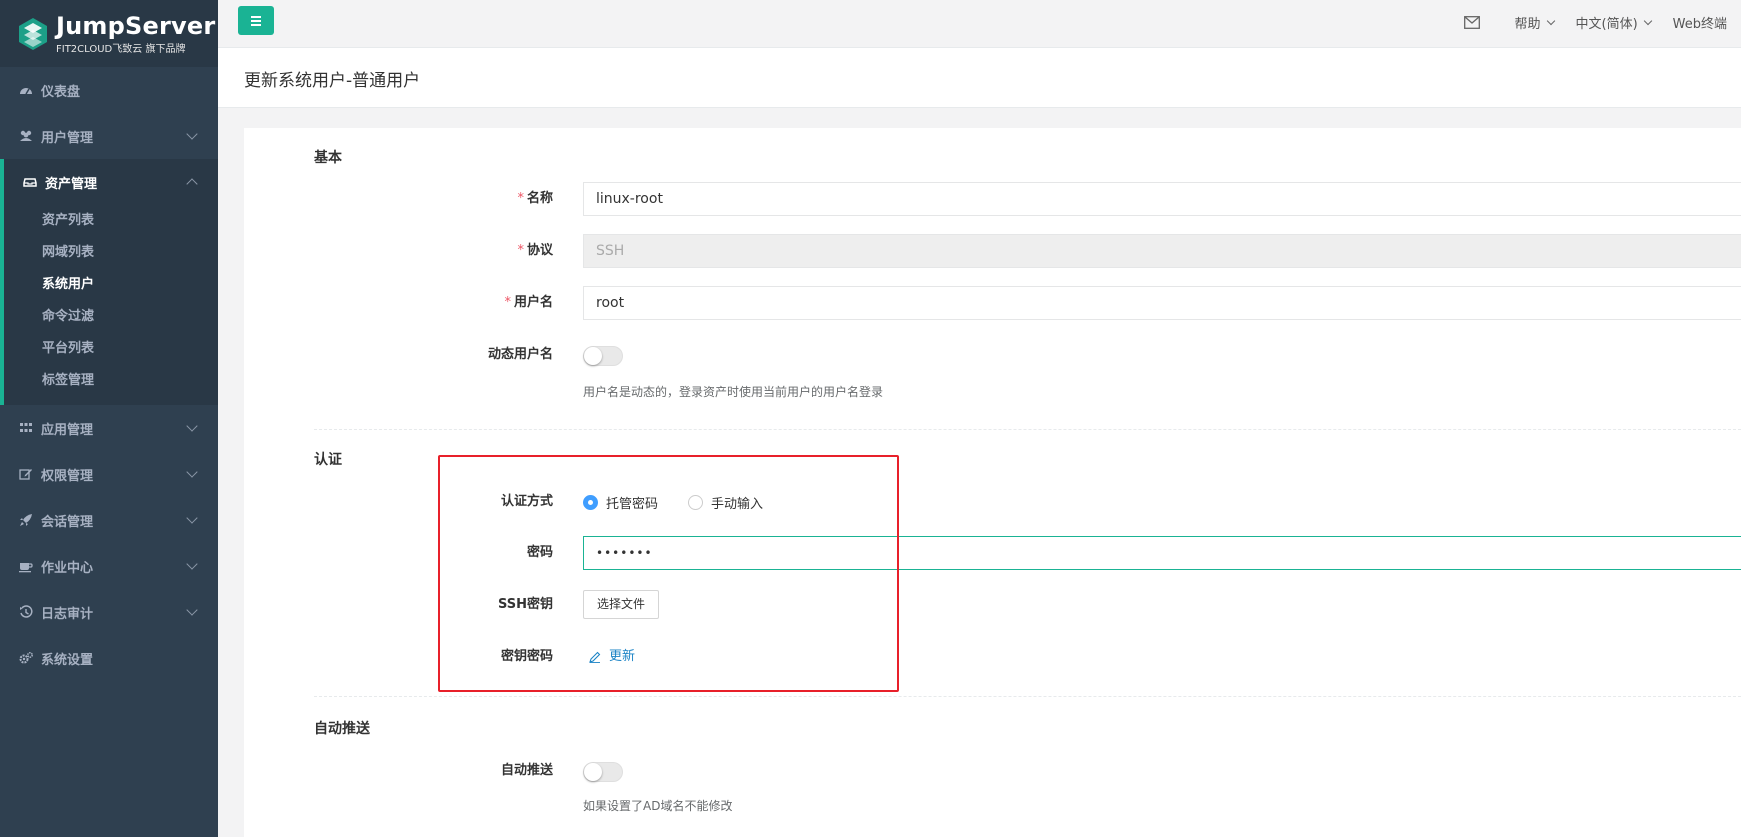 This screenshot has width=1741, height=837. Describe the element at coordinates (26, 658) in the screenshot. I see `gears-icon` at that location.